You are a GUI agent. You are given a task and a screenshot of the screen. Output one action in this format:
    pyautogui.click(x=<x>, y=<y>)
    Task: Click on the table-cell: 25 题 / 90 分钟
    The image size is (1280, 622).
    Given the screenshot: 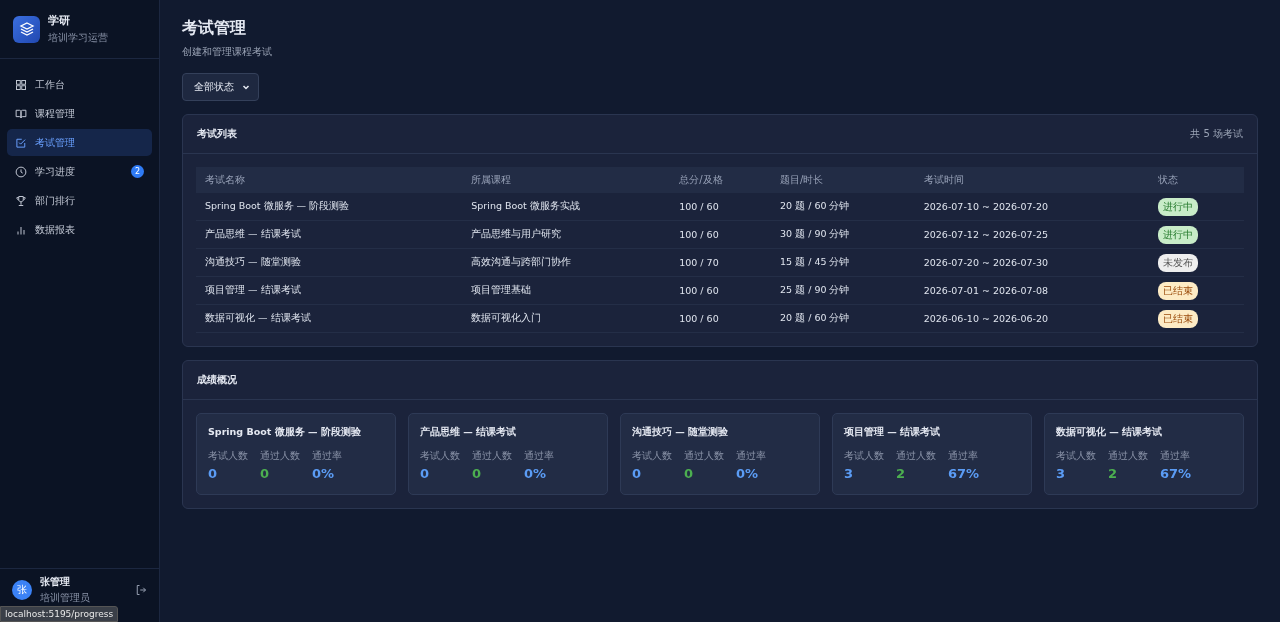 What is the action you would take?
    pyautogui.click(x=843, y=290)
    